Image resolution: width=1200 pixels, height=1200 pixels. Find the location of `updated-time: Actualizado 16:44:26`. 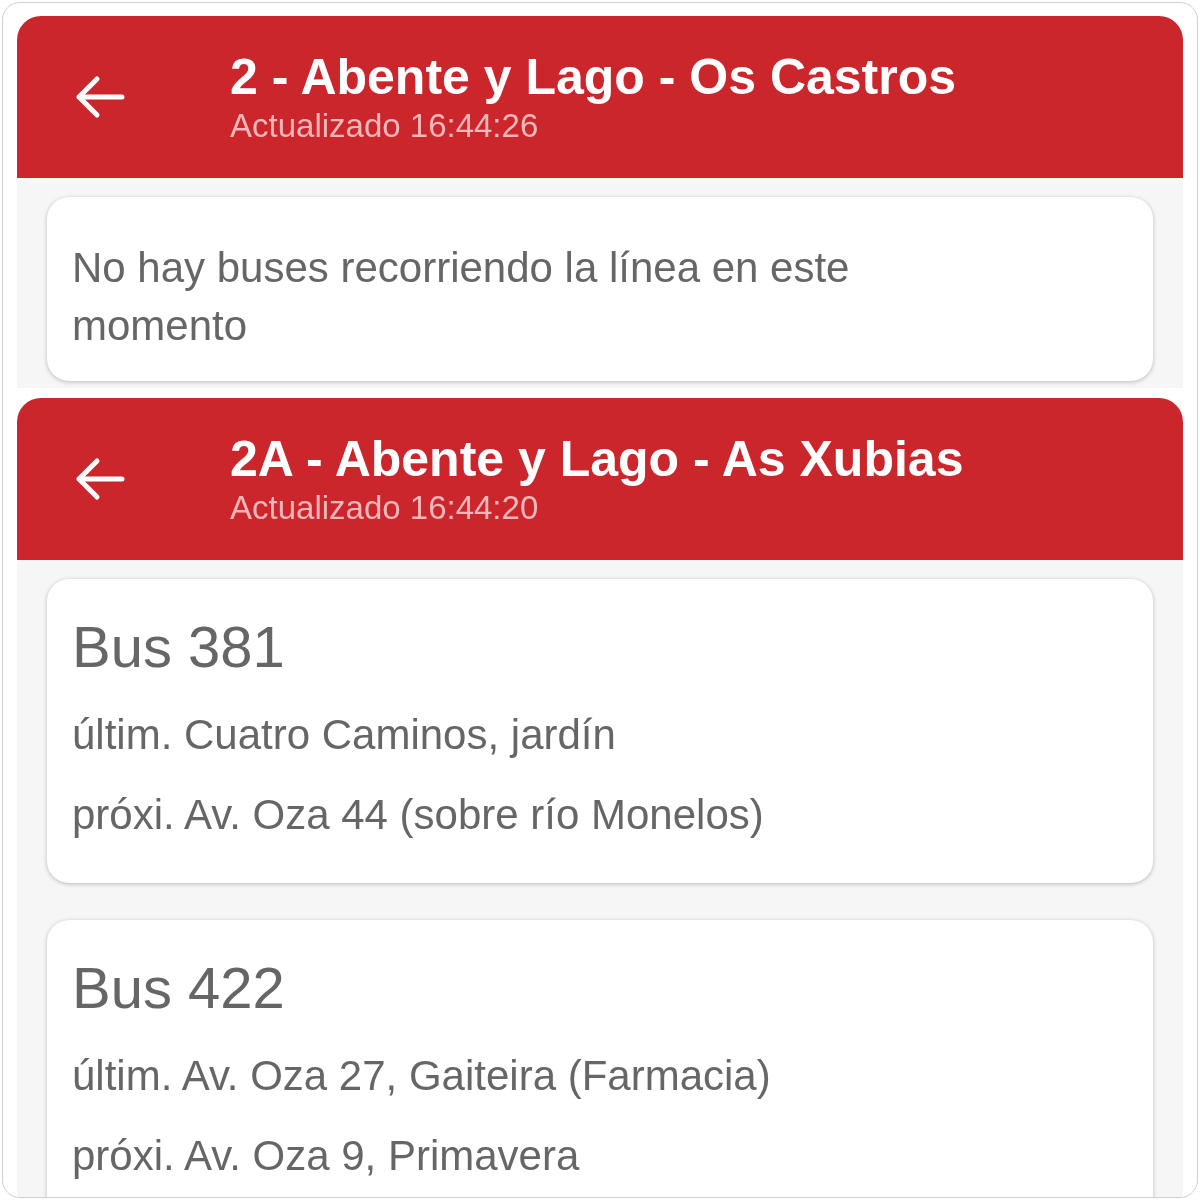

updated-time: Actualizado 16:44:26 is located at coordinates (385, 126).